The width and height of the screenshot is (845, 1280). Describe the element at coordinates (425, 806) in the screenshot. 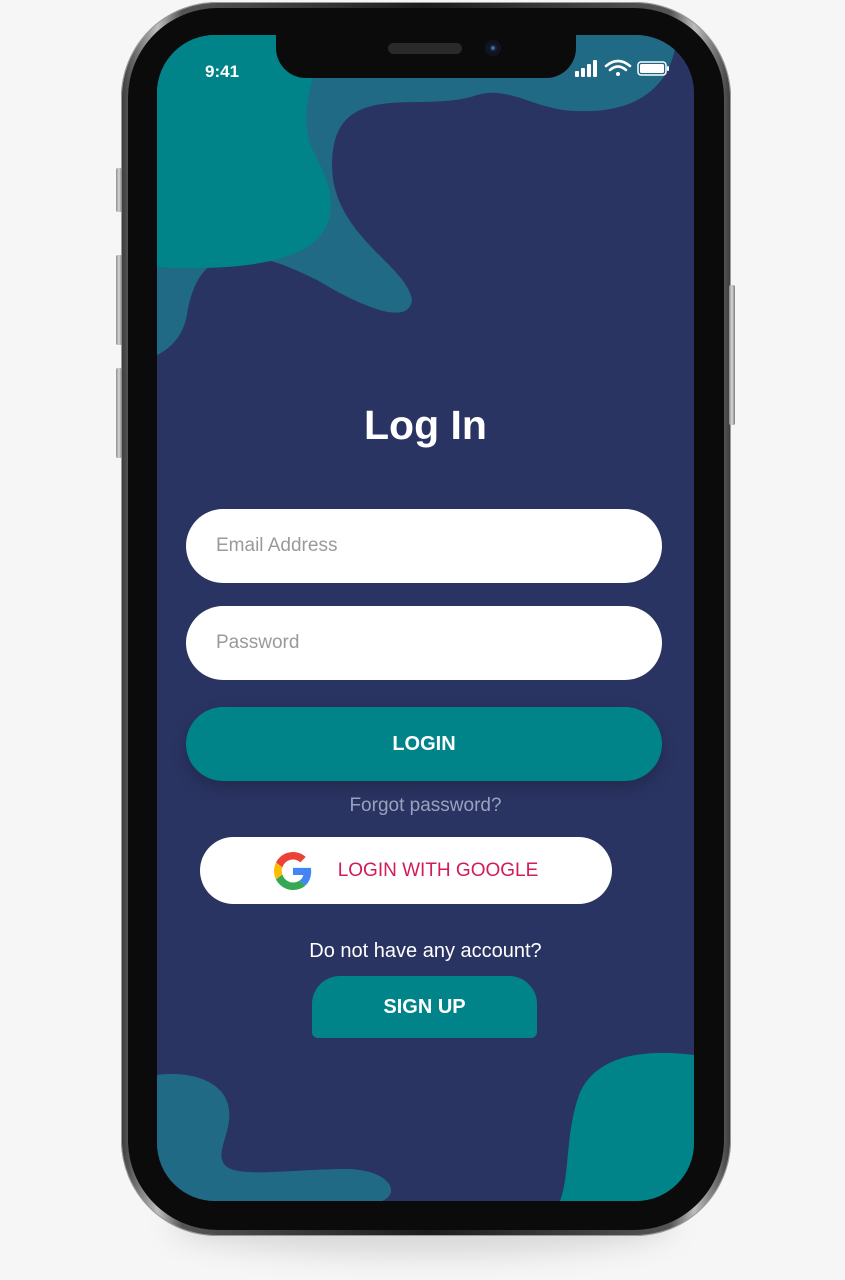

I see `forgot-password-link: Forgot password?` at that location.